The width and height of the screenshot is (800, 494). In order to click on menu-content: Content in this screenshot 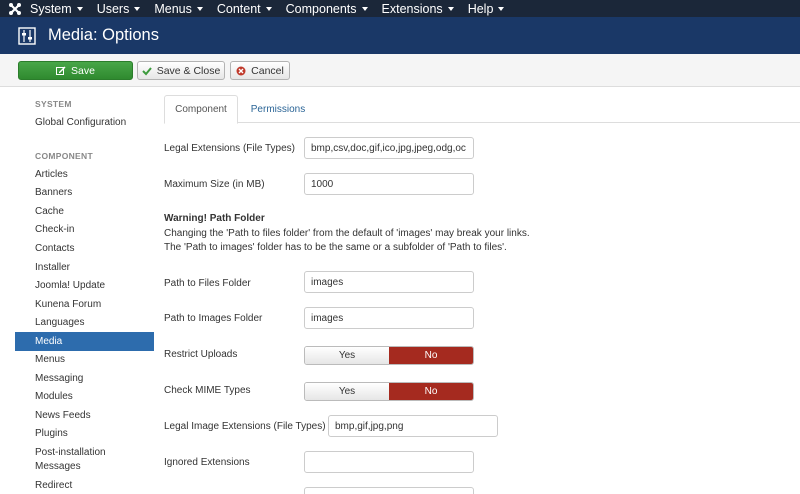, I will do `click(244, 9)`.